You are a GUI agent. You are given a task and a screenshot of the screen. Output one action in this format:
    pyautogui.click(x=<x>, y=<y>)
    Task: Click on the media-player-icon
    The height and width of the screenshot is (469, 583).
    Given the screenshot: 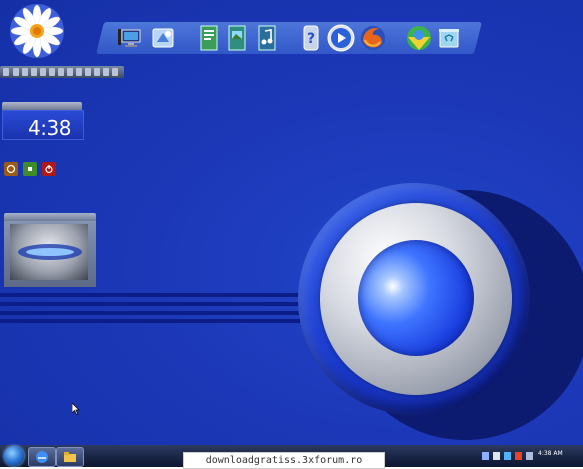 What is the action you would take?
    pyautogui.click(x=341, y=38)
    